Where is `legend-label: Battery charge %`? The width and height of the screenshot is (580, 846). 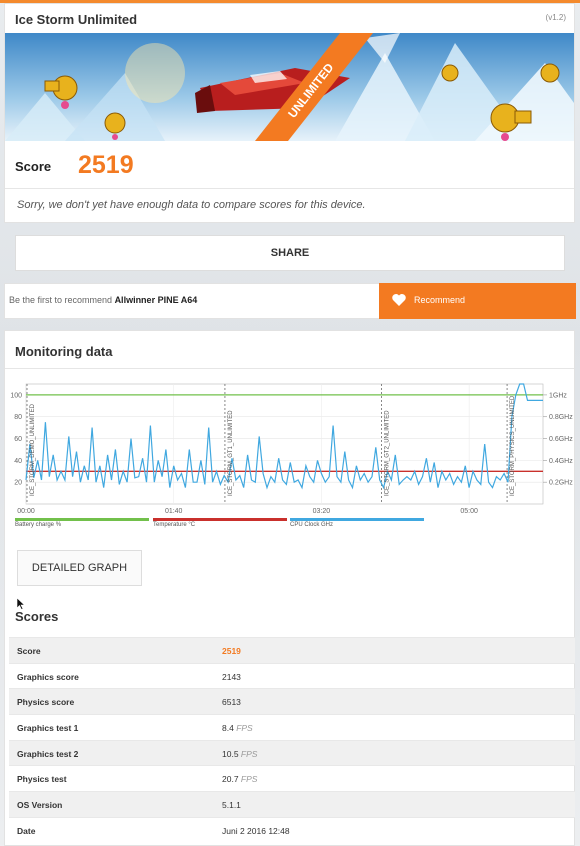
legend-label: Battery charge % is located at coordinates (38, 525).